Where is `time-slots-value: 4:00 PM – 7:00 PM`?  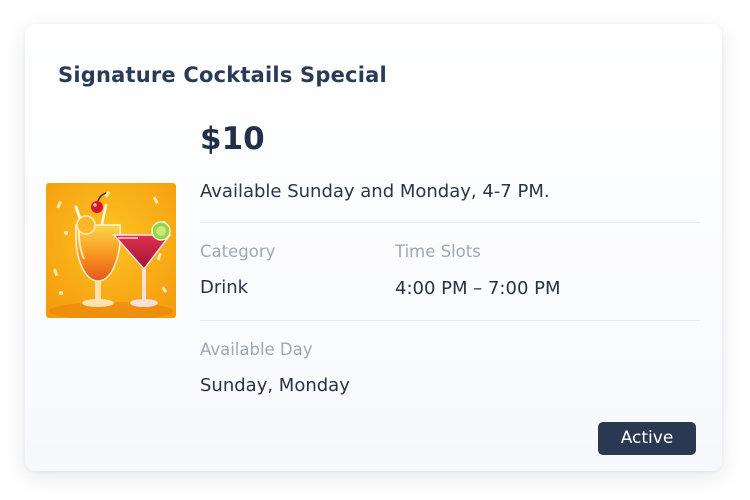 time-slots-value: 4:00 PM – 7:00 PM is located at coordinates (478, 288).